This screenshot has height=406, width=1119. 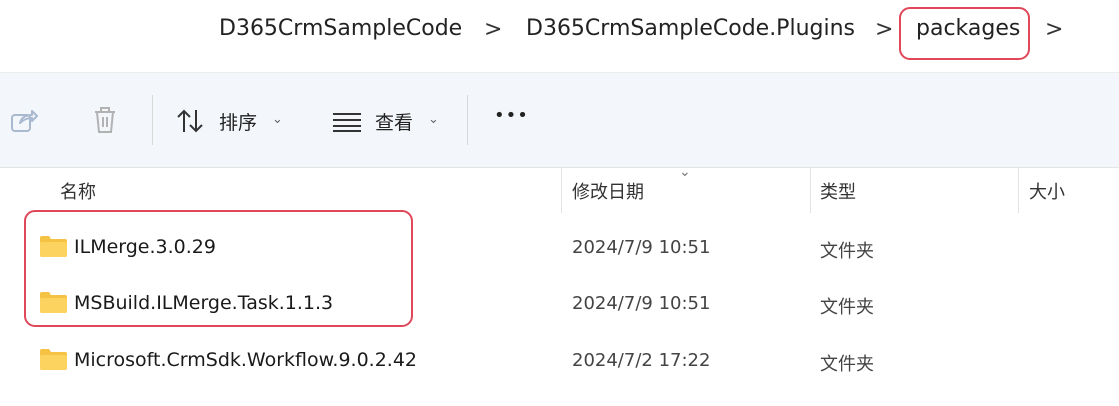 What do you see at coordinates (608, 191) in the screenshot?
I see `column-modified: 修改日期` at bounding box center [608, 191].